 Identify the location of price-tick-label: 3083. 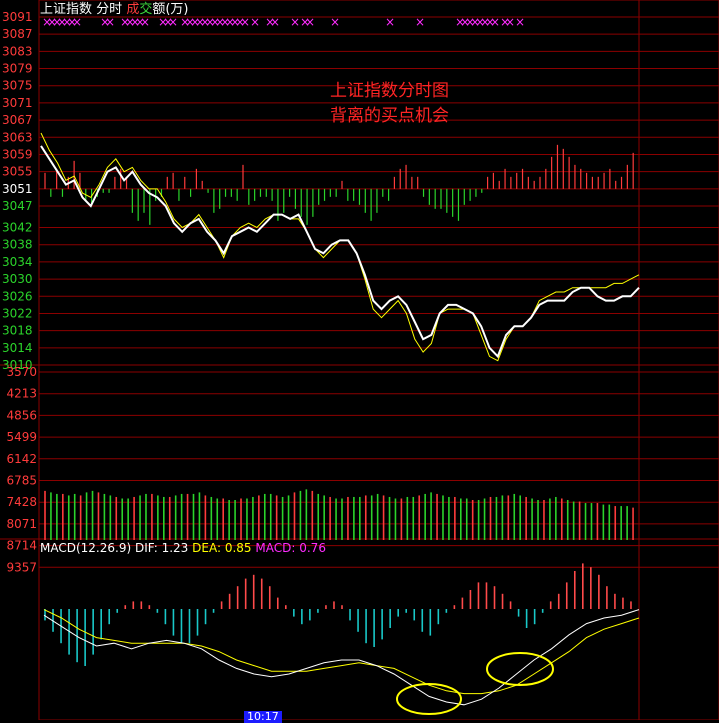
(17, 51).